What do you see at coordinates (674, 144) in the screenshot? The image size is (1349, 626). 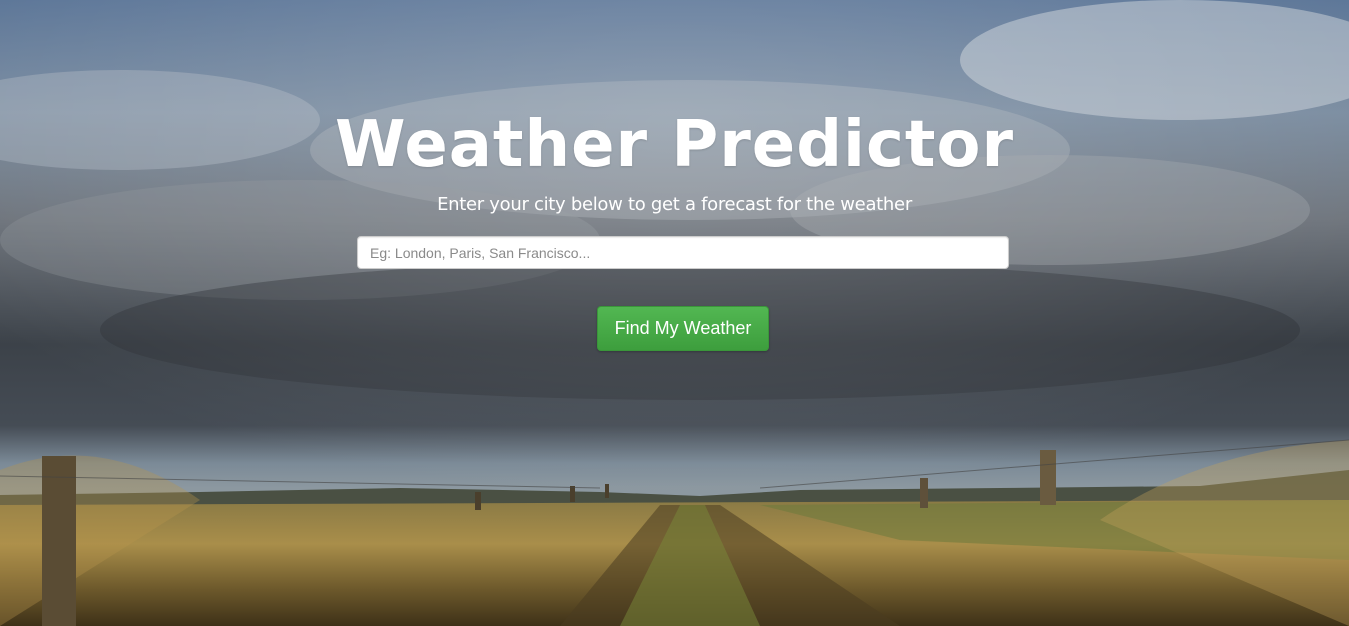 I see `page-title: Weather Predictor` at bounding box center [674, 144].